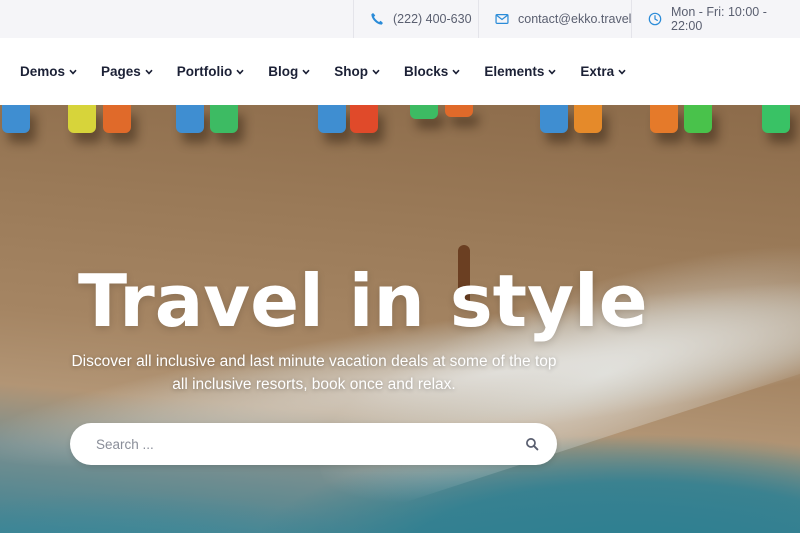 Image resolution: width=800 pixels, height=533 pixels. What do you see at coordinates (426, 71) in the screenshot?
I see `nav-item-label: Blocks` at bounding box center [426, 71].